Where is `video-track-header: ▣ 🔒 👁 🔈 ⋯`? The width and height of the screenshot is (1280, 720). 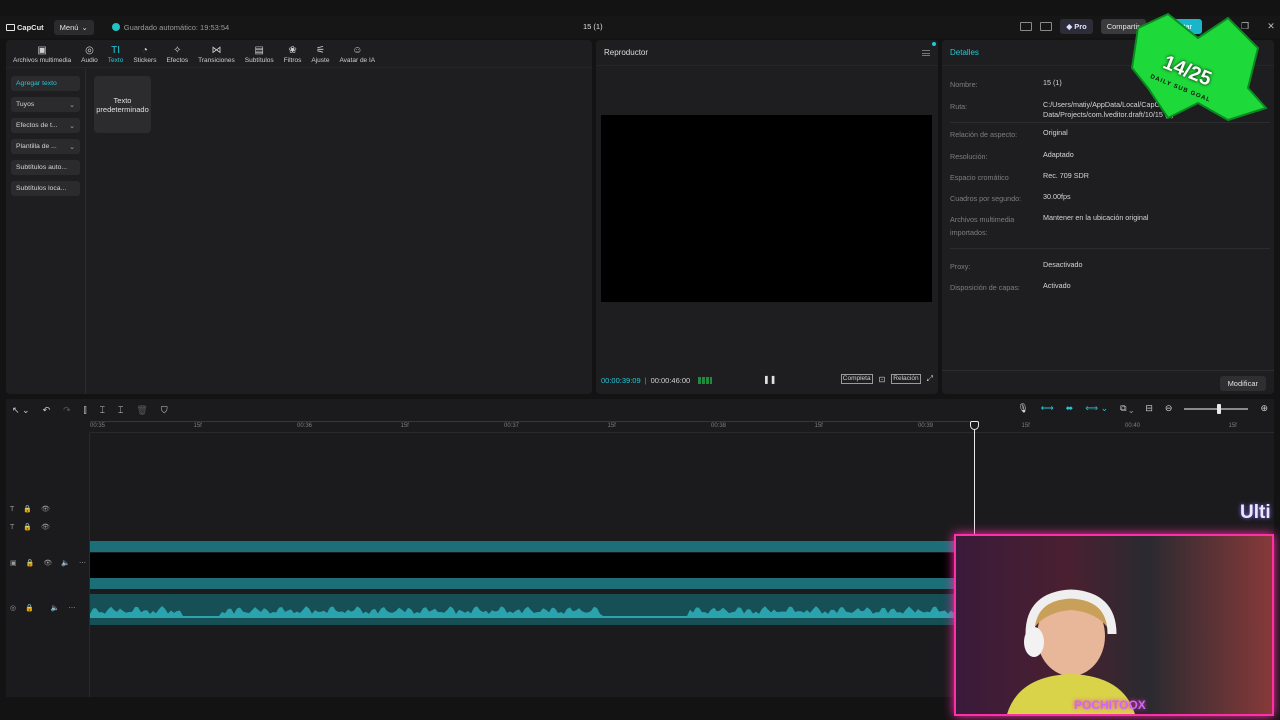
video-track-header: ▣ 🔒 👁 🔈 ⋯ is located at coordinates (48, 563).